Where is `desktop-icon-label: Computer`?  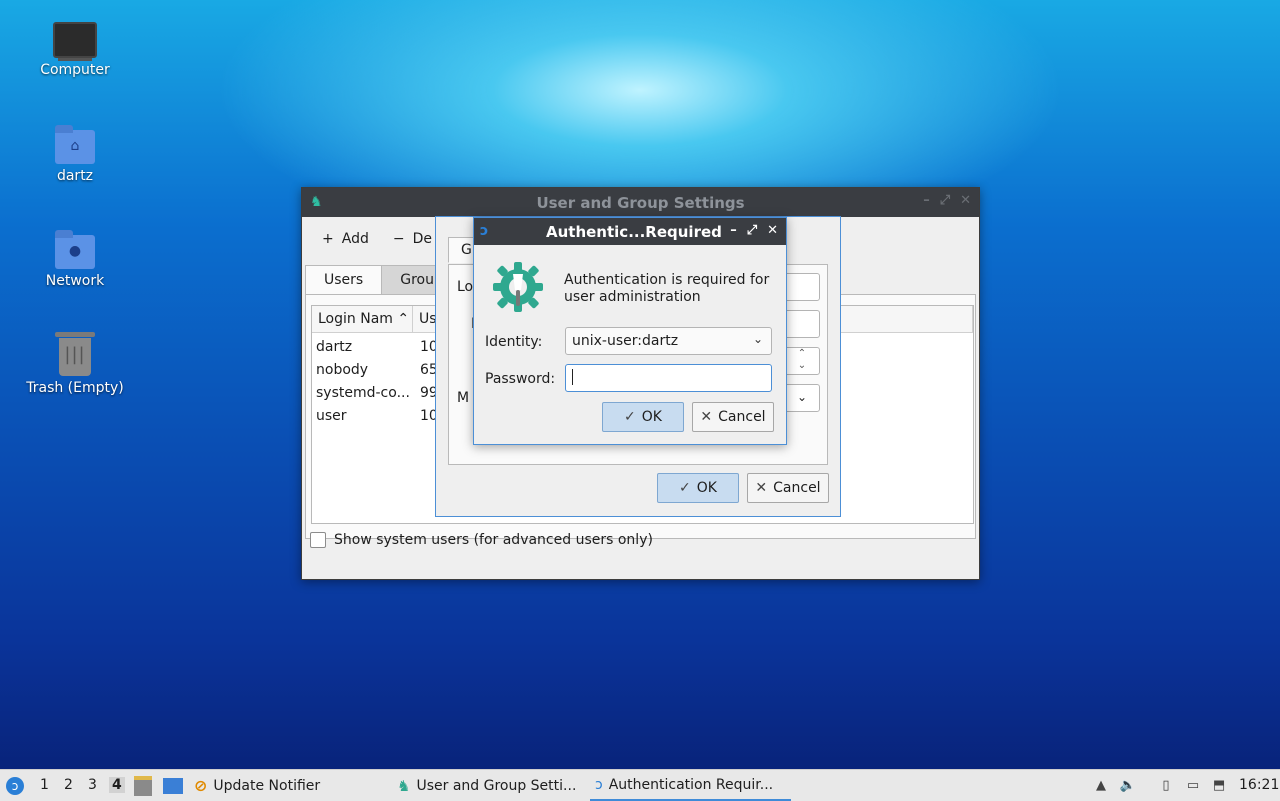 desktop-icon-label: Computer is located at coordinates (75, 70).